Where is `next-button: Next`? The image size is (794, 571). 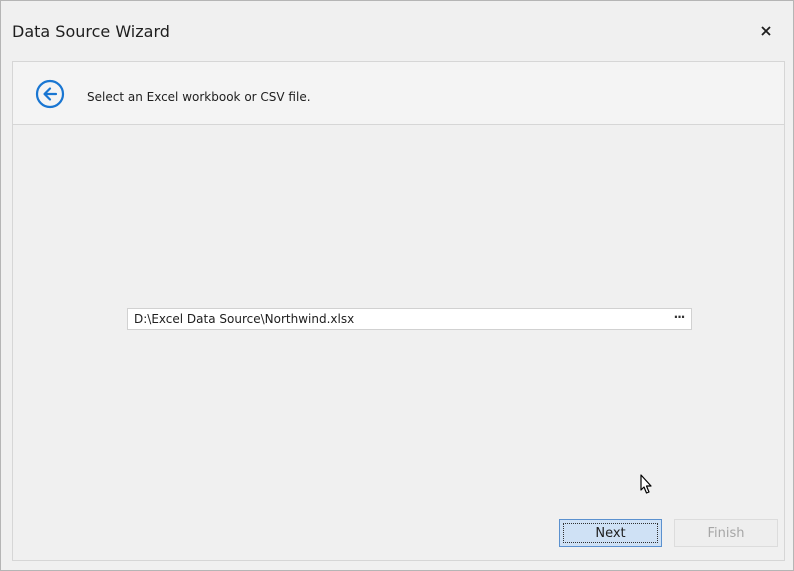 next-button: Next is located at coordinates (610, 533).